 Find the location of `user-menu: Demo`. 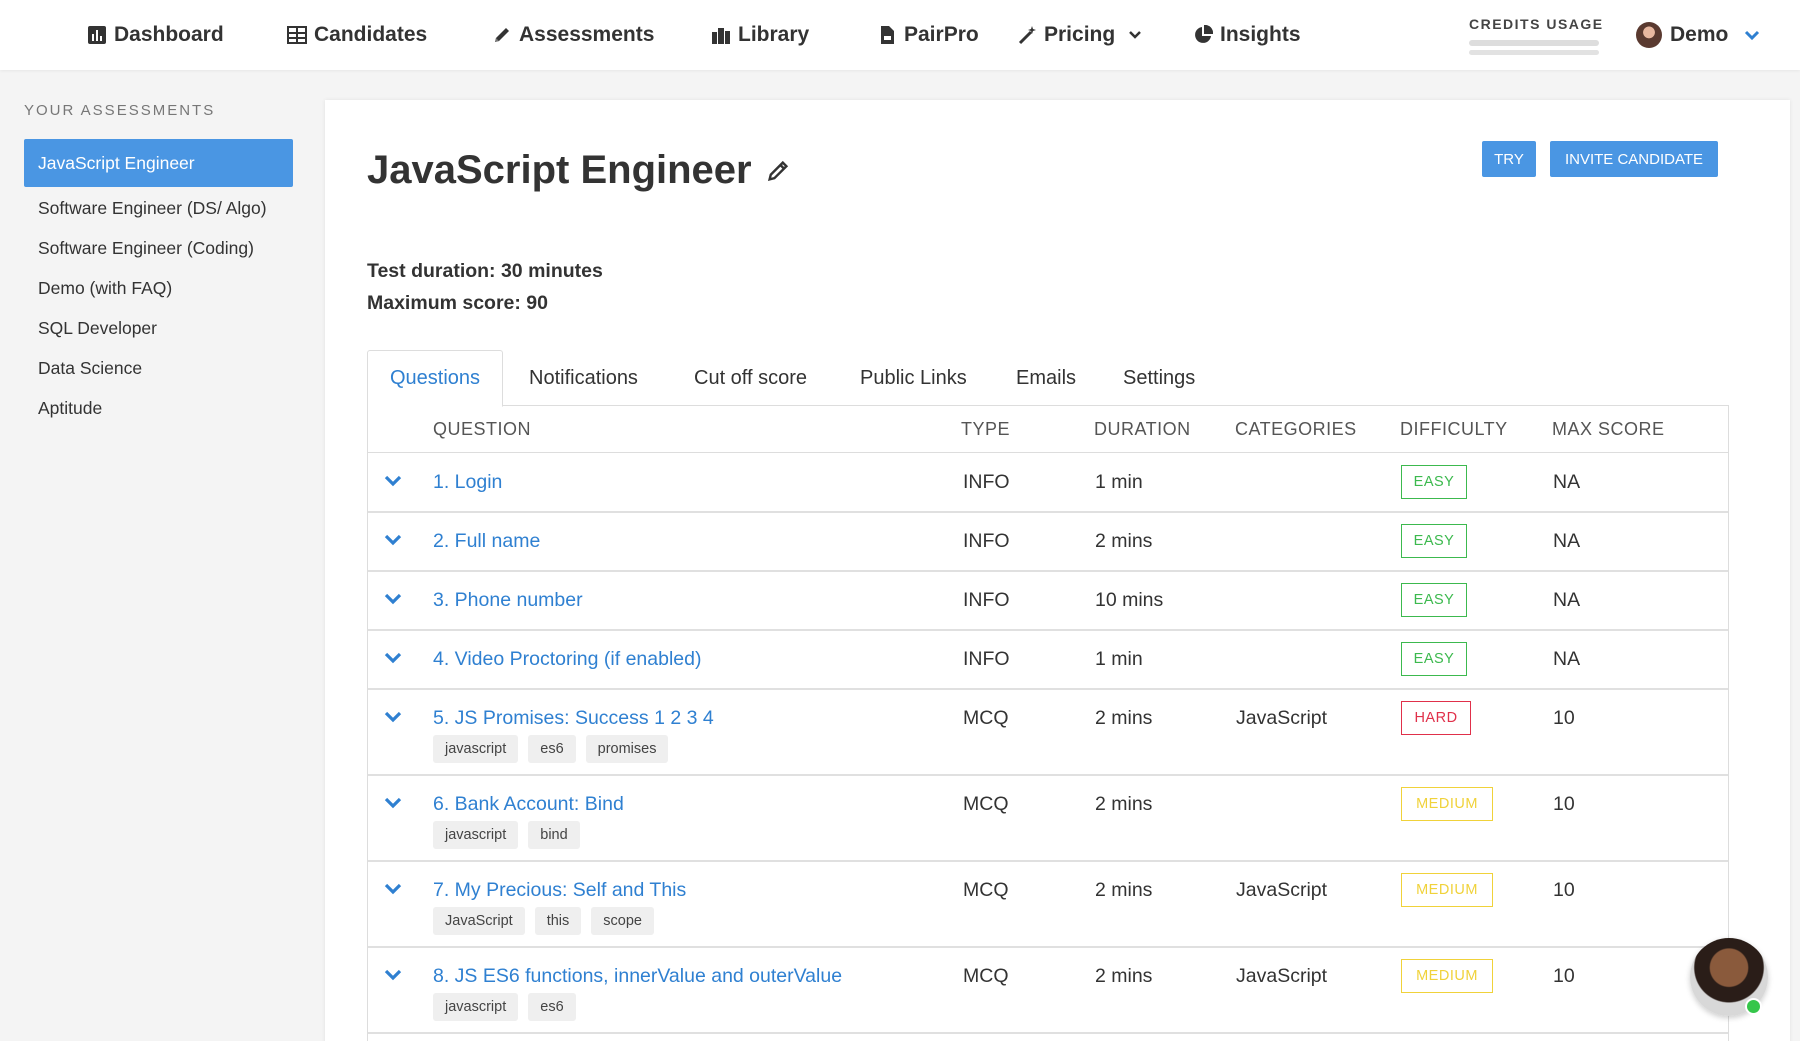

user-menu: Demo is located at coordinates (1699, 35).